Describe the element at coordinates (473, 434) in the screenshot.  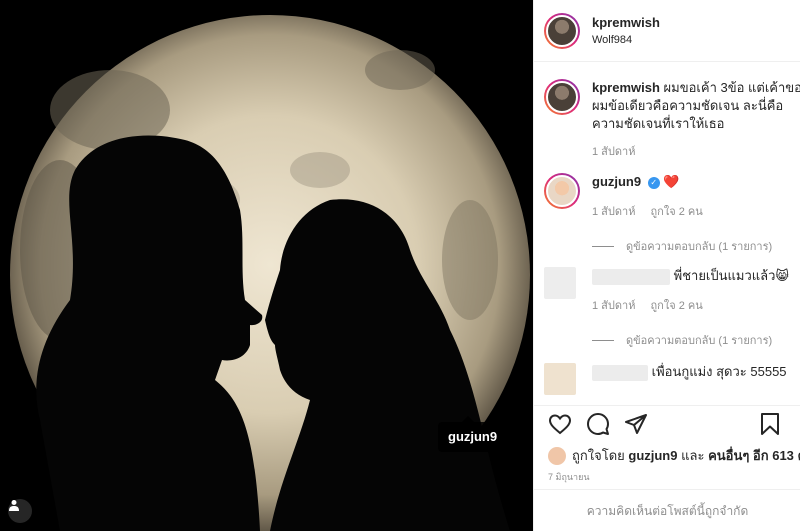
I see `user-tag-label: guzjun9` at that location.